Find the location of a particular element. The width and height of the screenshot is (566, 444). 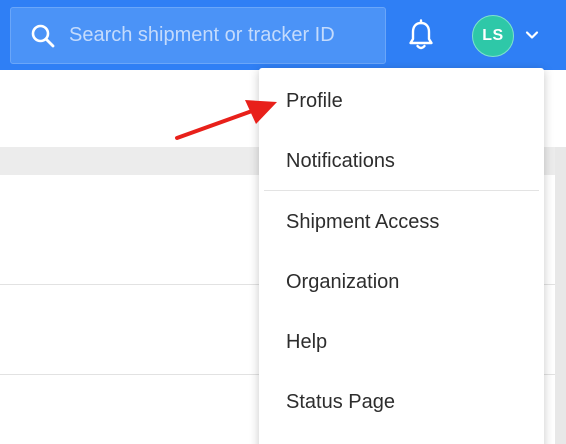

search-input is located at coordinates (224, 35).